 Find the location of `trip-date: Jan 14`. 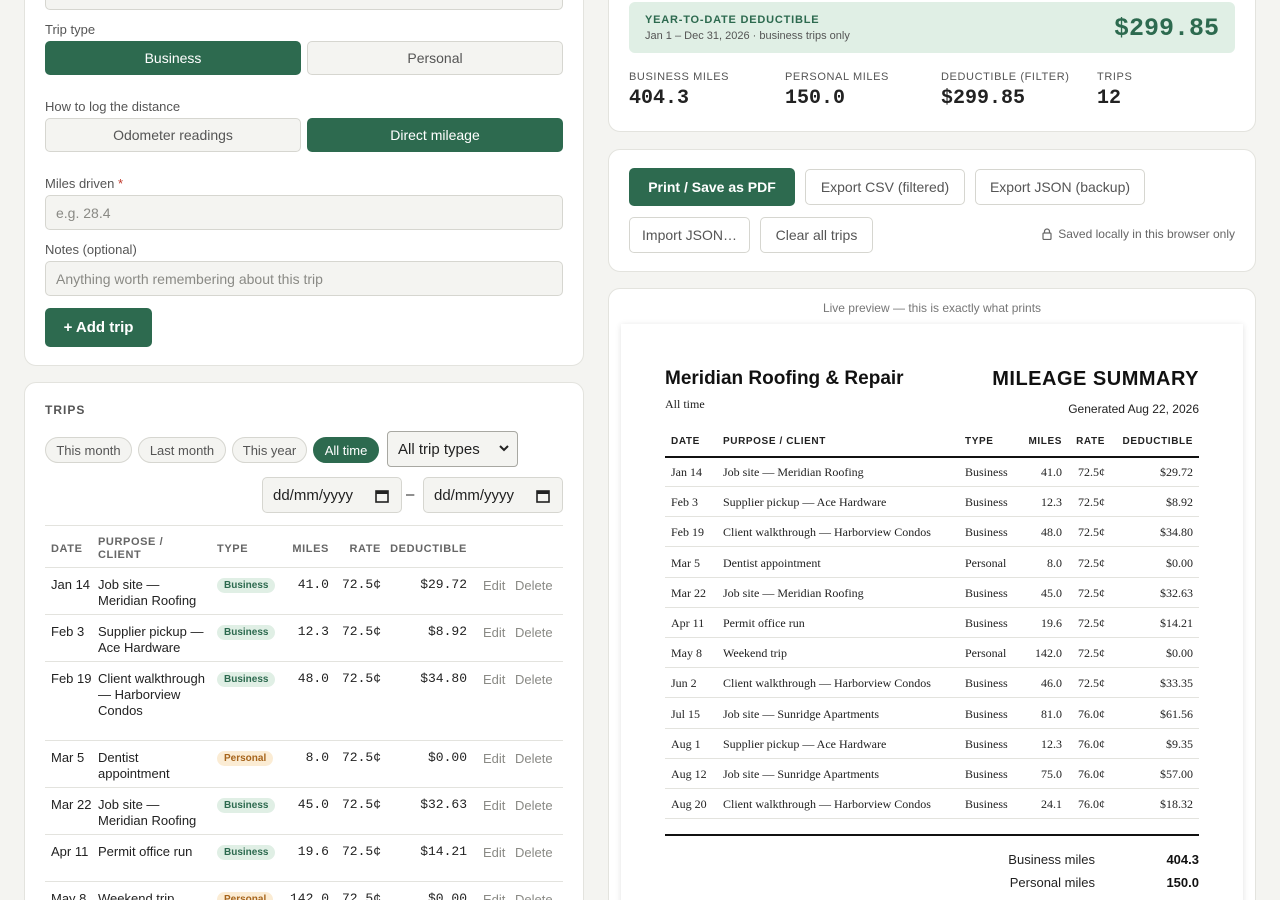

trip-date: Jan 14 is located at coordinates (71, 584).